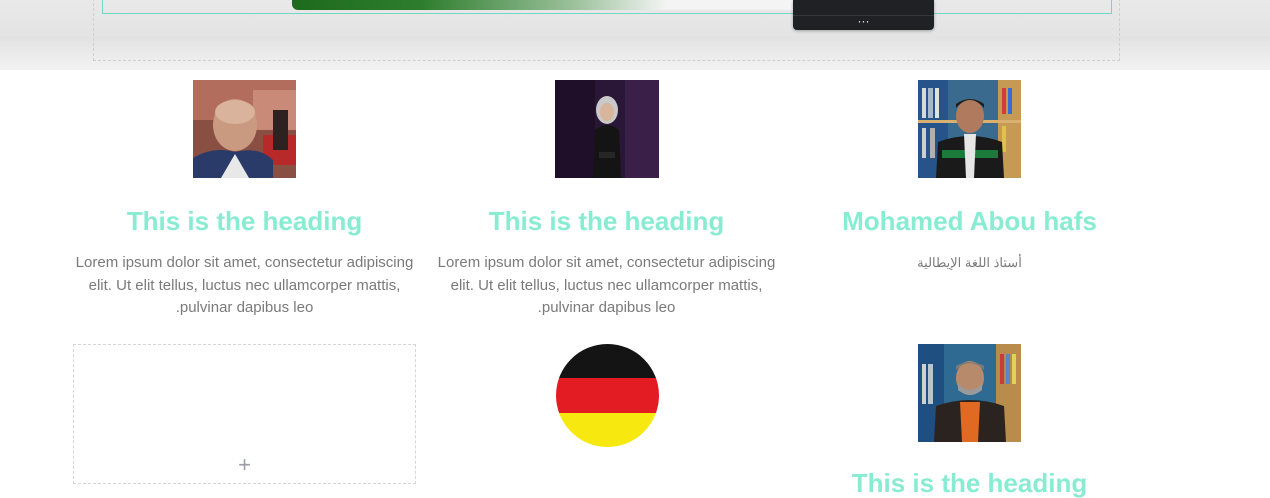  What do you see at coordinates (244, 465) in the screenshot?
I see `add-element-icon: +` at bounding box center [244, 465].